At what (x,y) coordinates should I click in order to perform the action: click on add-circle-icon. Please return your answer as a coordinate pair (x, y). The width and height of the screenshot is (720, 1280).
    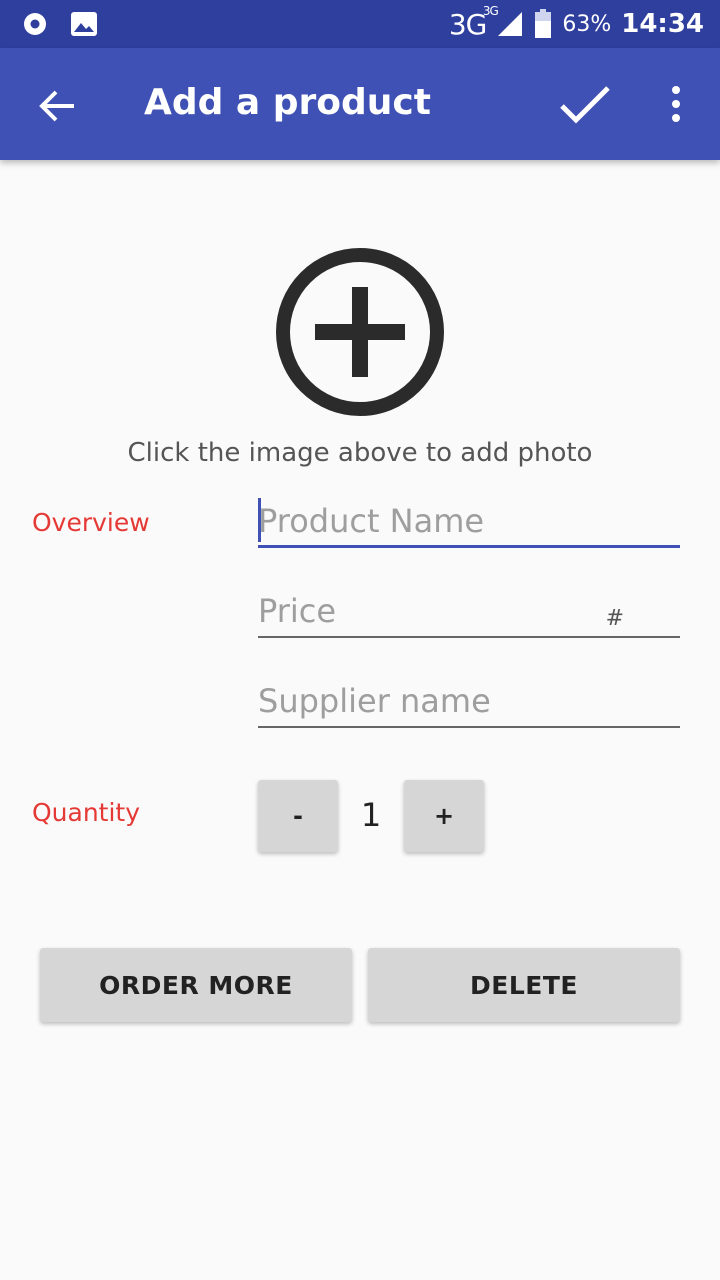
    Looking at the image, I should click on (360, 332).